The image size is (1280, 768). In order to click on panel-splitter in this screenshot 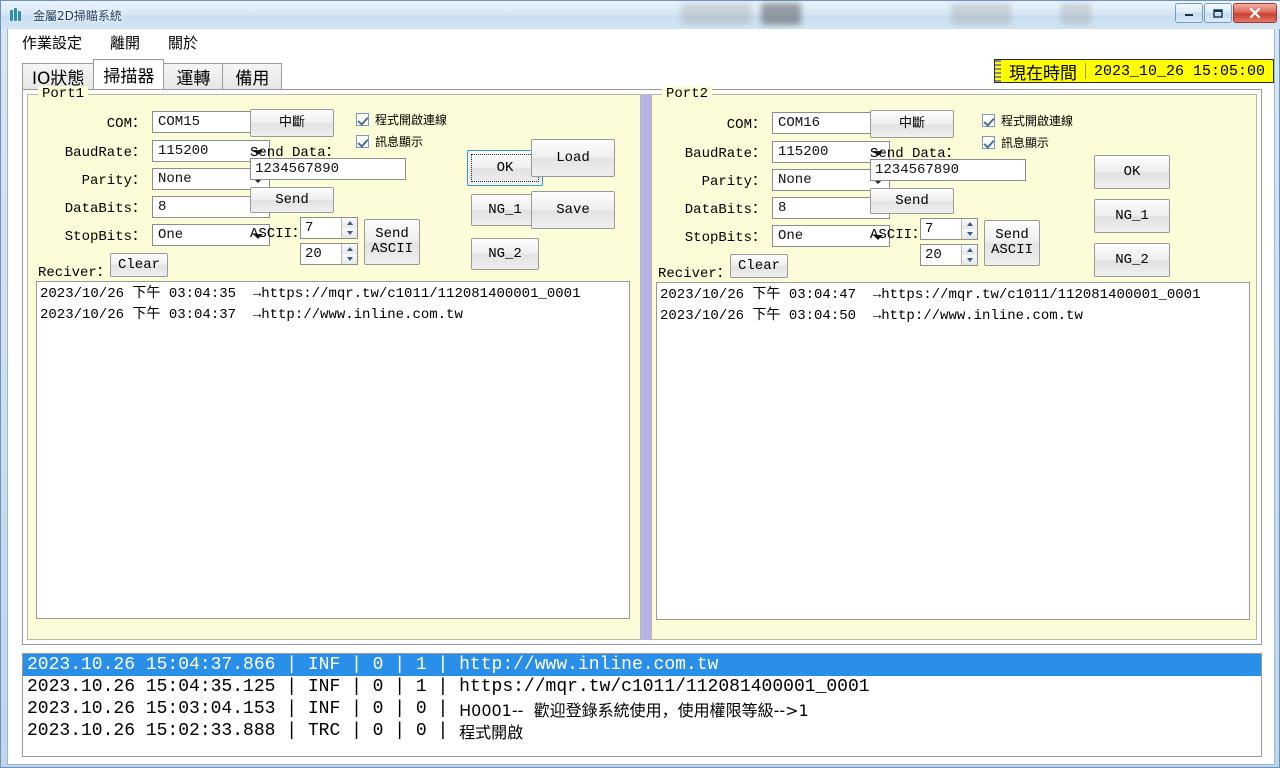, I will do `click(646, 367)`.